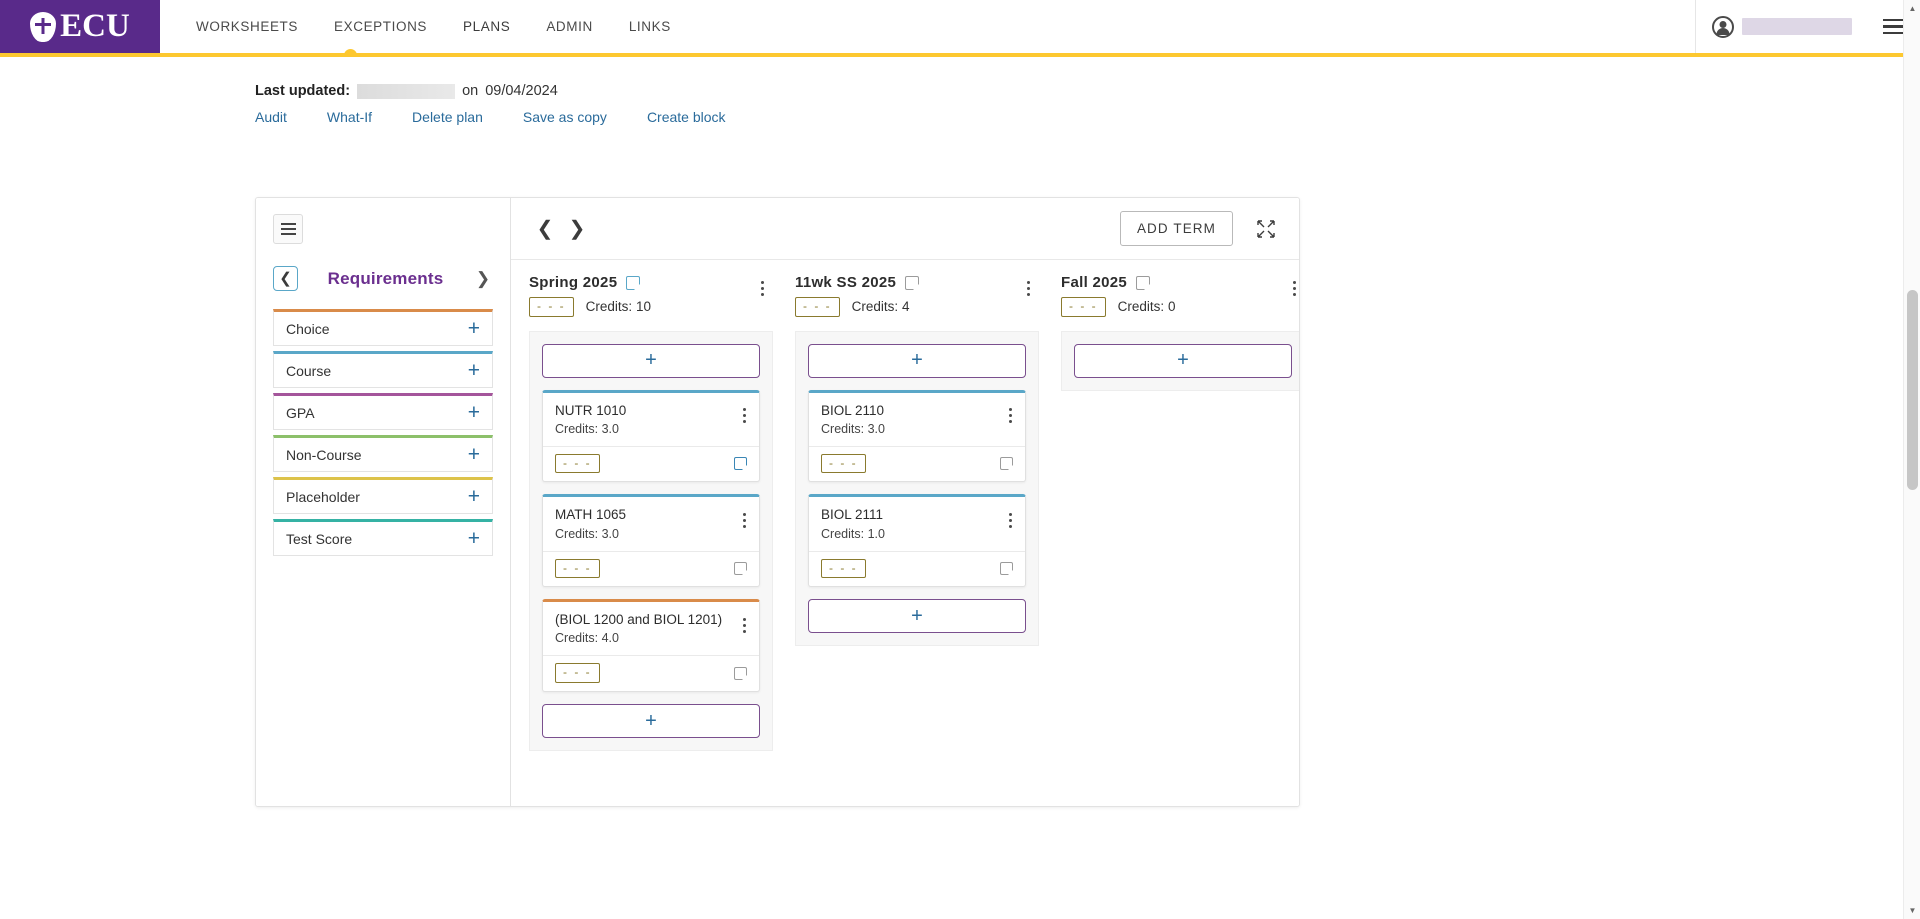 The width and height of the screenshot is (1920, 919). I want to click on nav-item-worksheets: WORKSHEETS, so click(247, 26).